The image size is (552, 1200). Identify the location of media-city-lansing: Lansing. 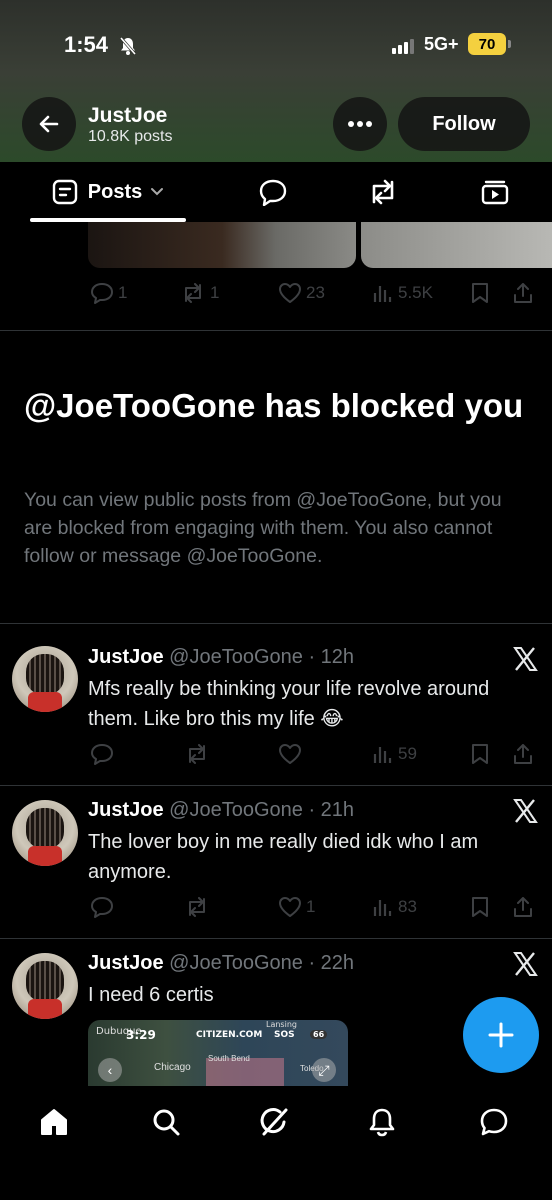
(281, 1024).